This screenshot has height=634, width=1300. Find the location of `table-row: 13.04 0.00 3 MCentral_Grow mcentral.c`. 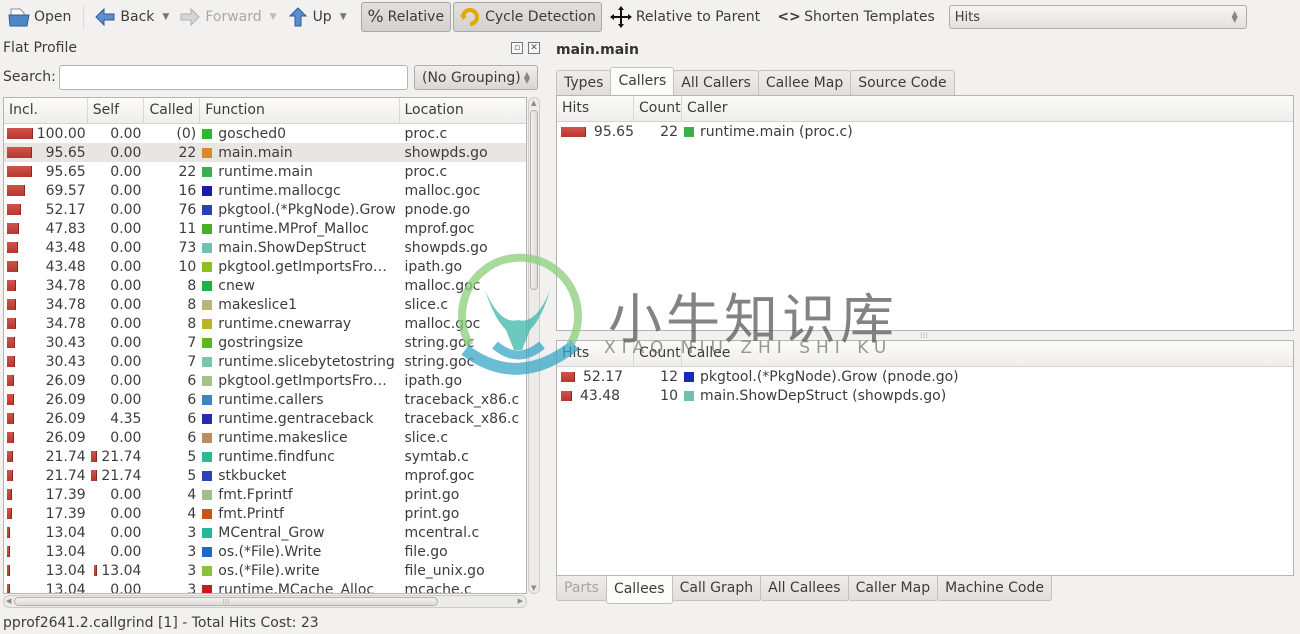

table-row: 13.04 0.00 3 MCentral_Grow mcentral.c is located at coordinates (265, 532).